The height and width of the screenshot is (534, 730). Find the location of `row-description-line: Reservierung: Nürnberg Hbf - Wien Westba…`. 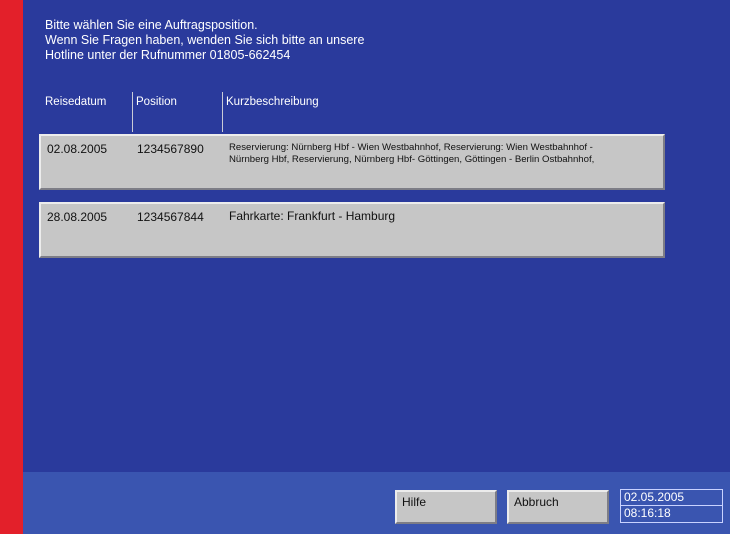

row-description-line: Reservierung: Nürnberg Hbf - Wien Westba… is located at coordinates (411, 147).